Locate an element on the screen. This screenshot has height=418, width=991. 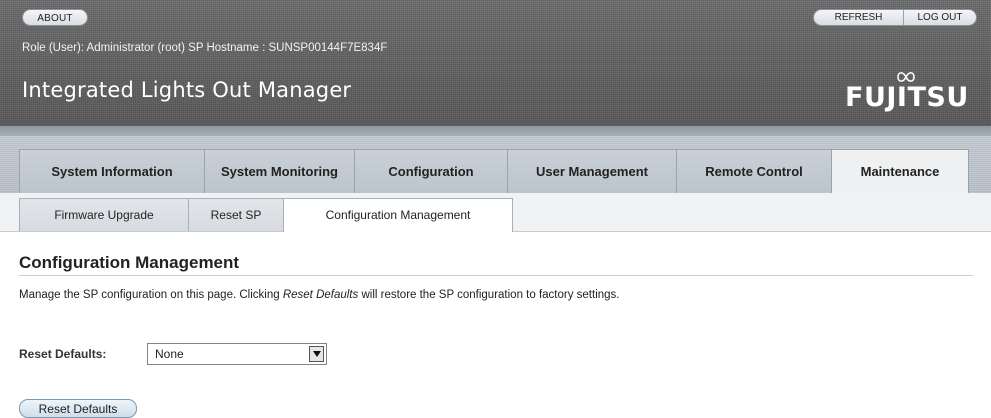
masthead-strip is located at coordinates (495, 131).